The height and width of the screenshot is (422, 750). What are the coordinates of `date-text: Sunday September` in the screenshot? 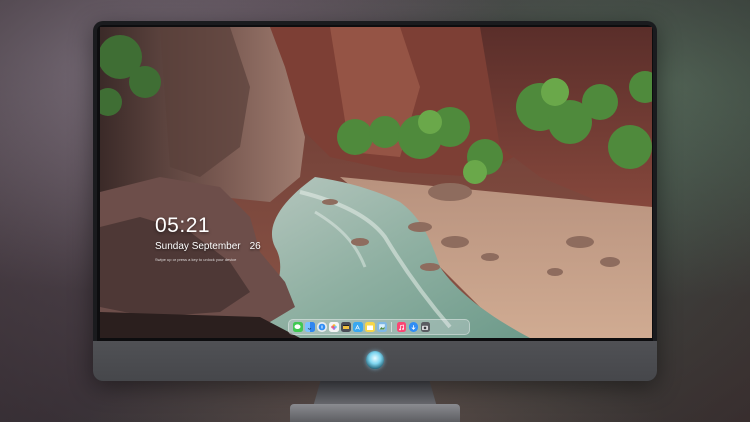 It's located at (198, 246).